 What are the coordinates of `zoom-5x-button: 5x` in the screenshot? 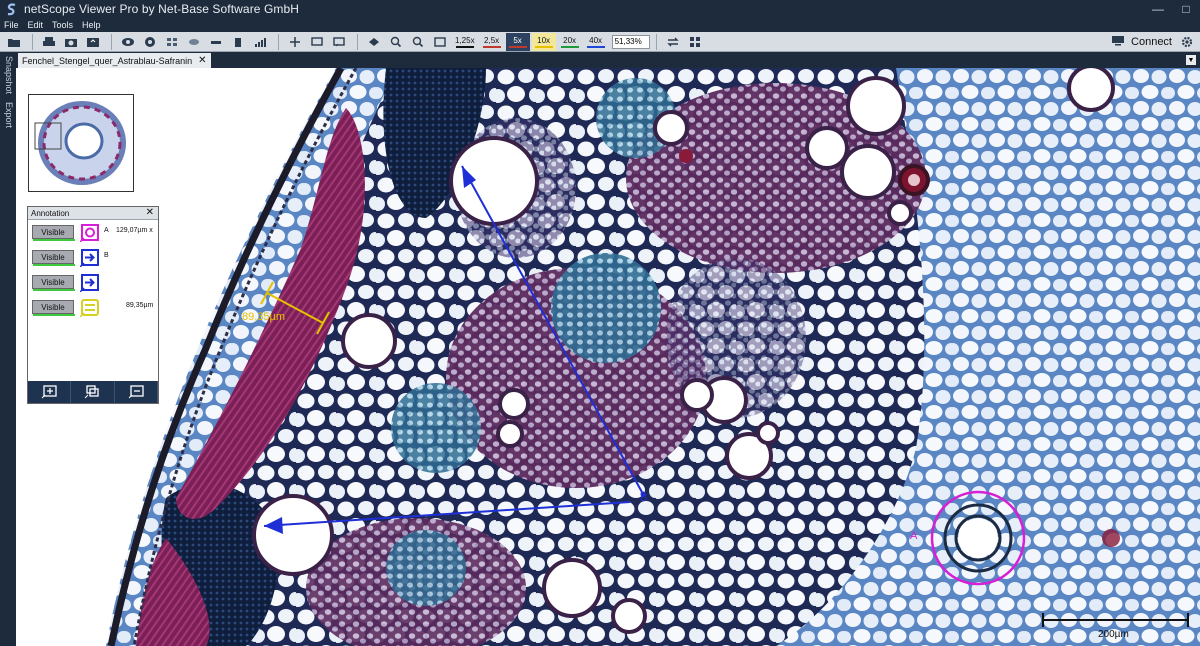 It's located at (517, 41).